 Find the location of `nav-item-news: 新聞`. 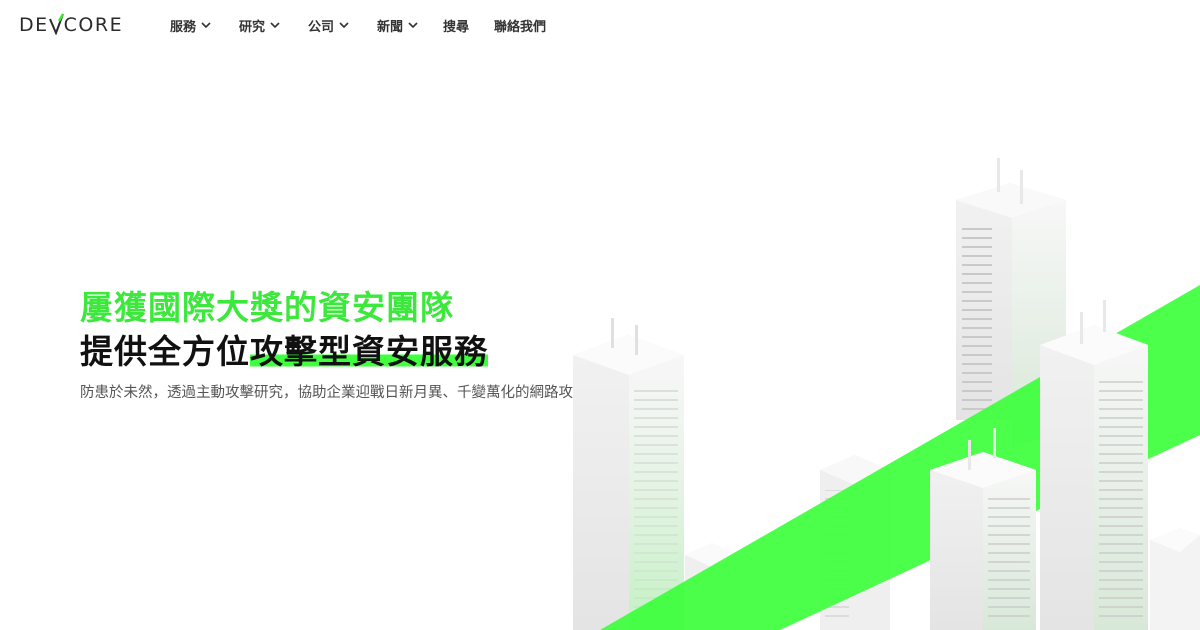

nav-item-news: 新聞 is located at coordinates (410, 25).